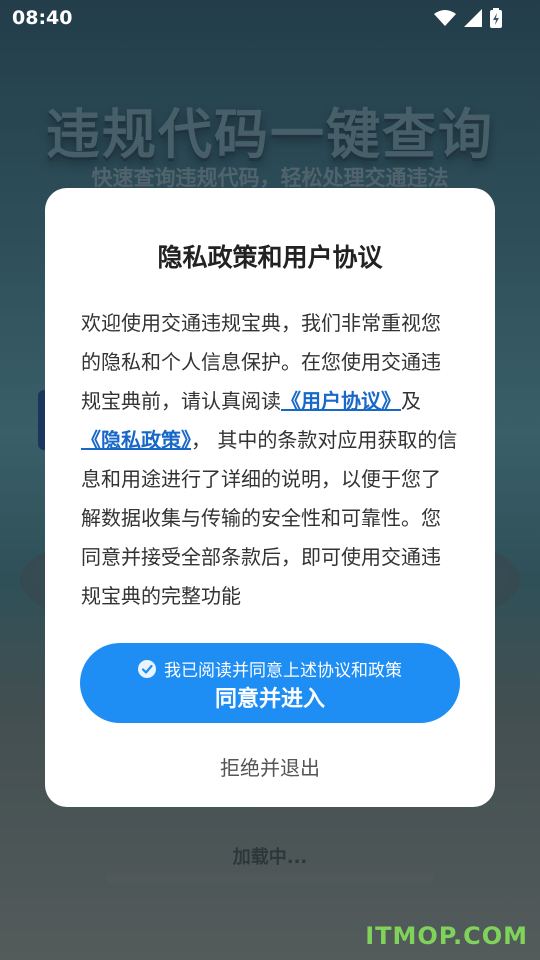 Image resolution: width=540 pixels, height=960 pixels. I want to click on user-agreement-link: 《用户协议》, so click(341, 401).